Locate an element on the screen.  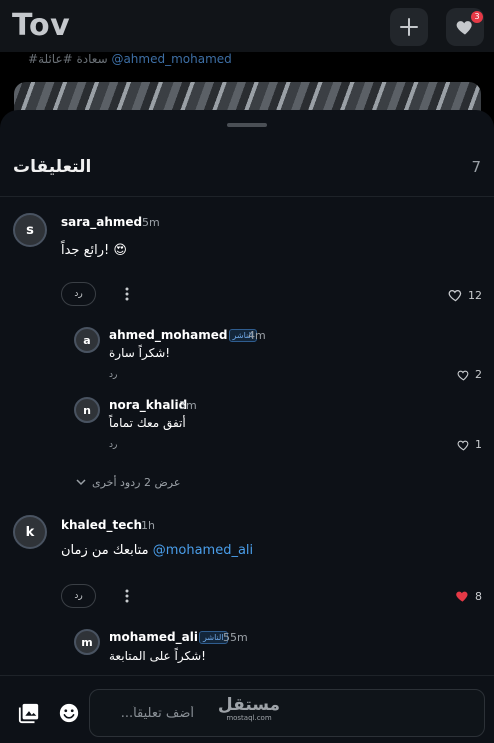
image-gallery-icon is located at coordinates (28, 713).